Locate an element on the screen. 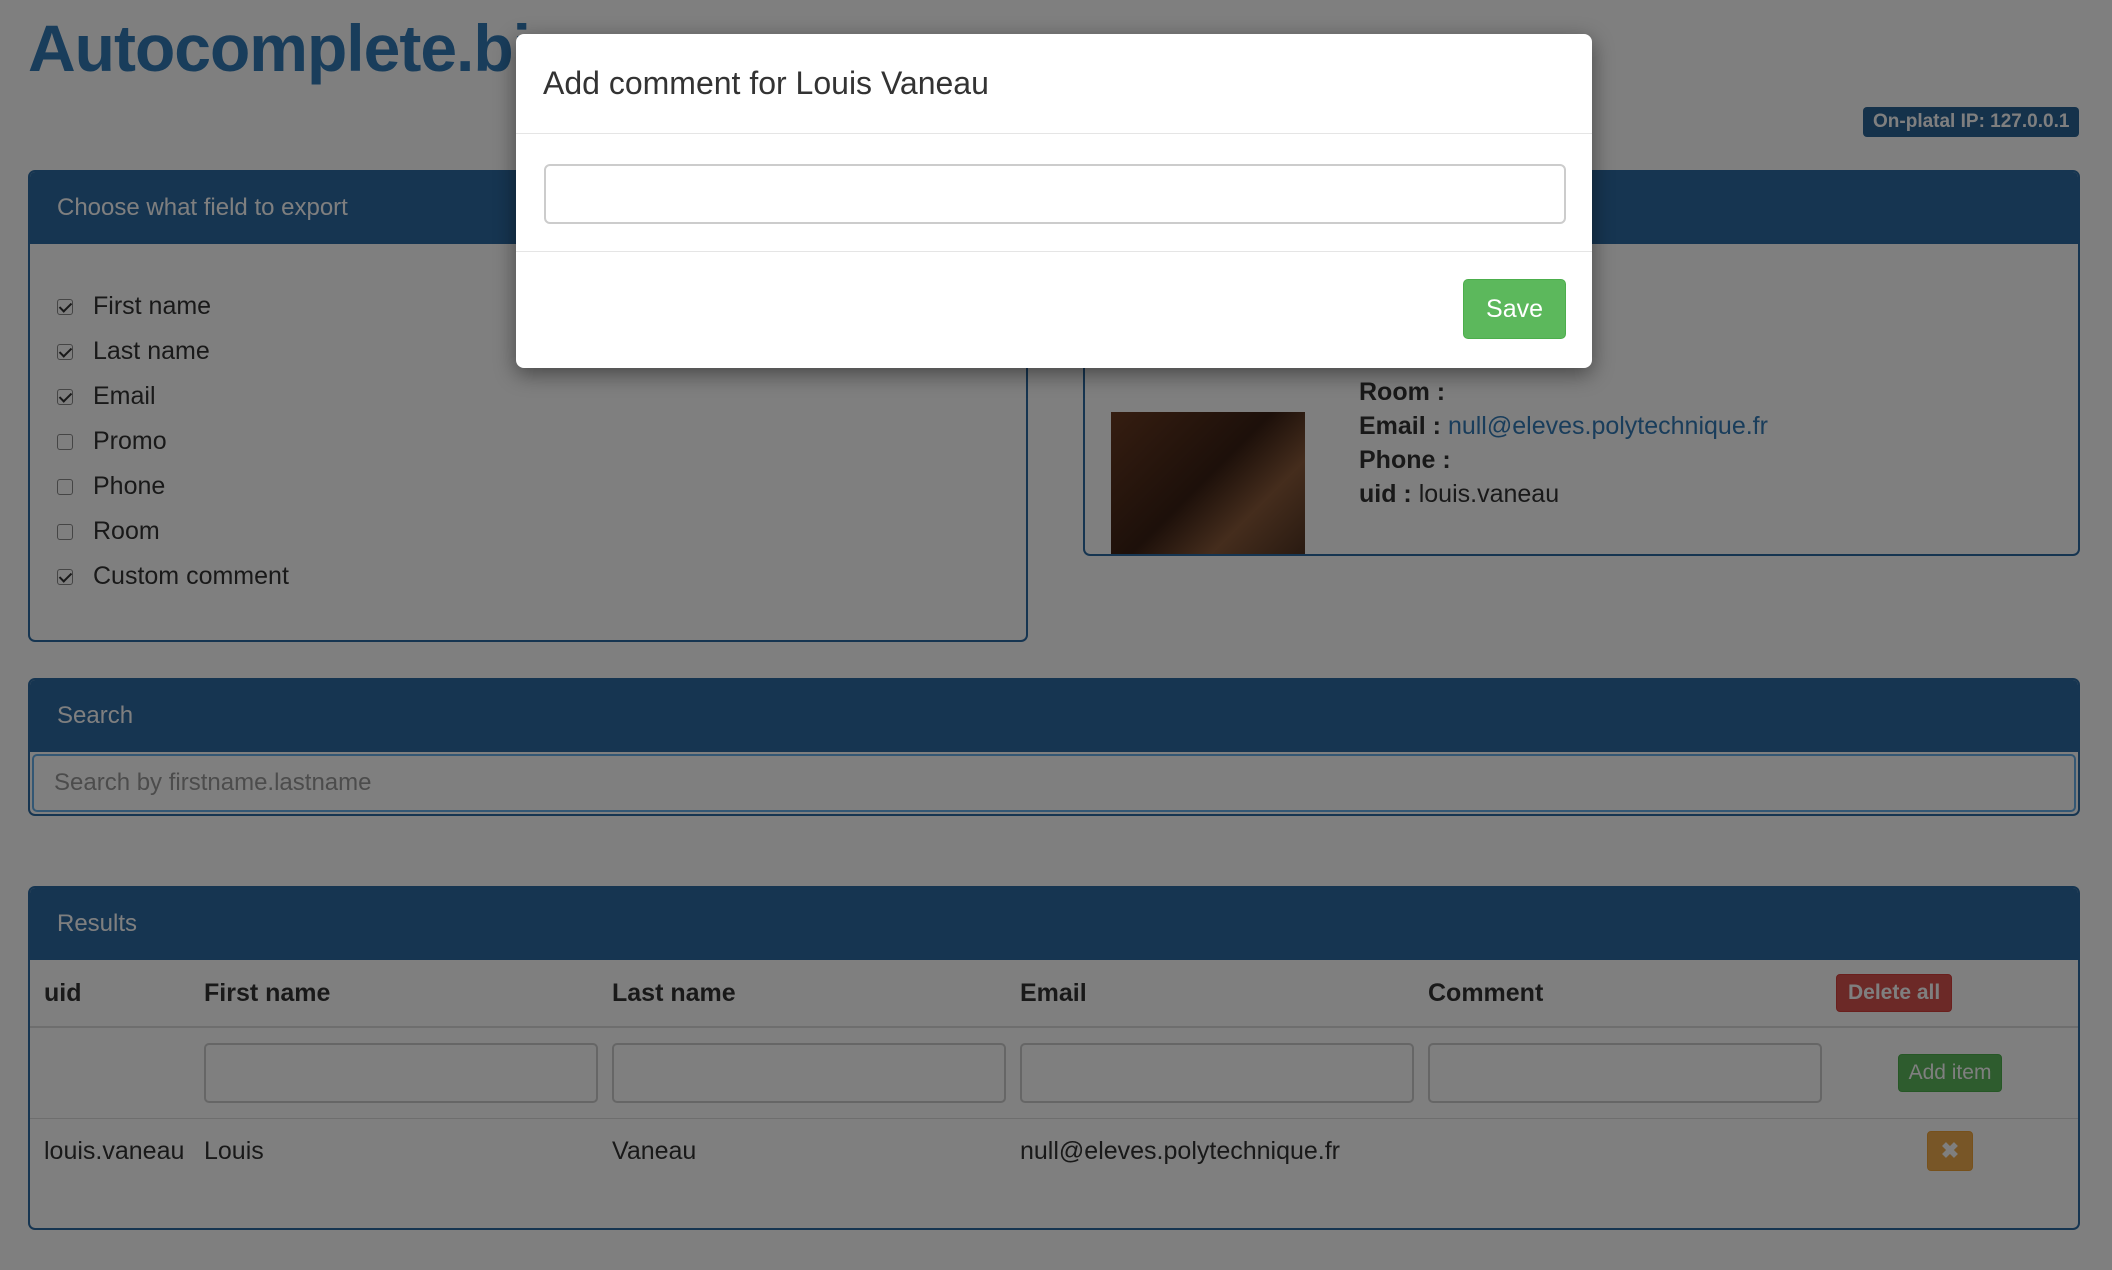 The width and height of the screenshot is (2112, 1270). modal-footer: Save is located at coordinates (1054, 309).